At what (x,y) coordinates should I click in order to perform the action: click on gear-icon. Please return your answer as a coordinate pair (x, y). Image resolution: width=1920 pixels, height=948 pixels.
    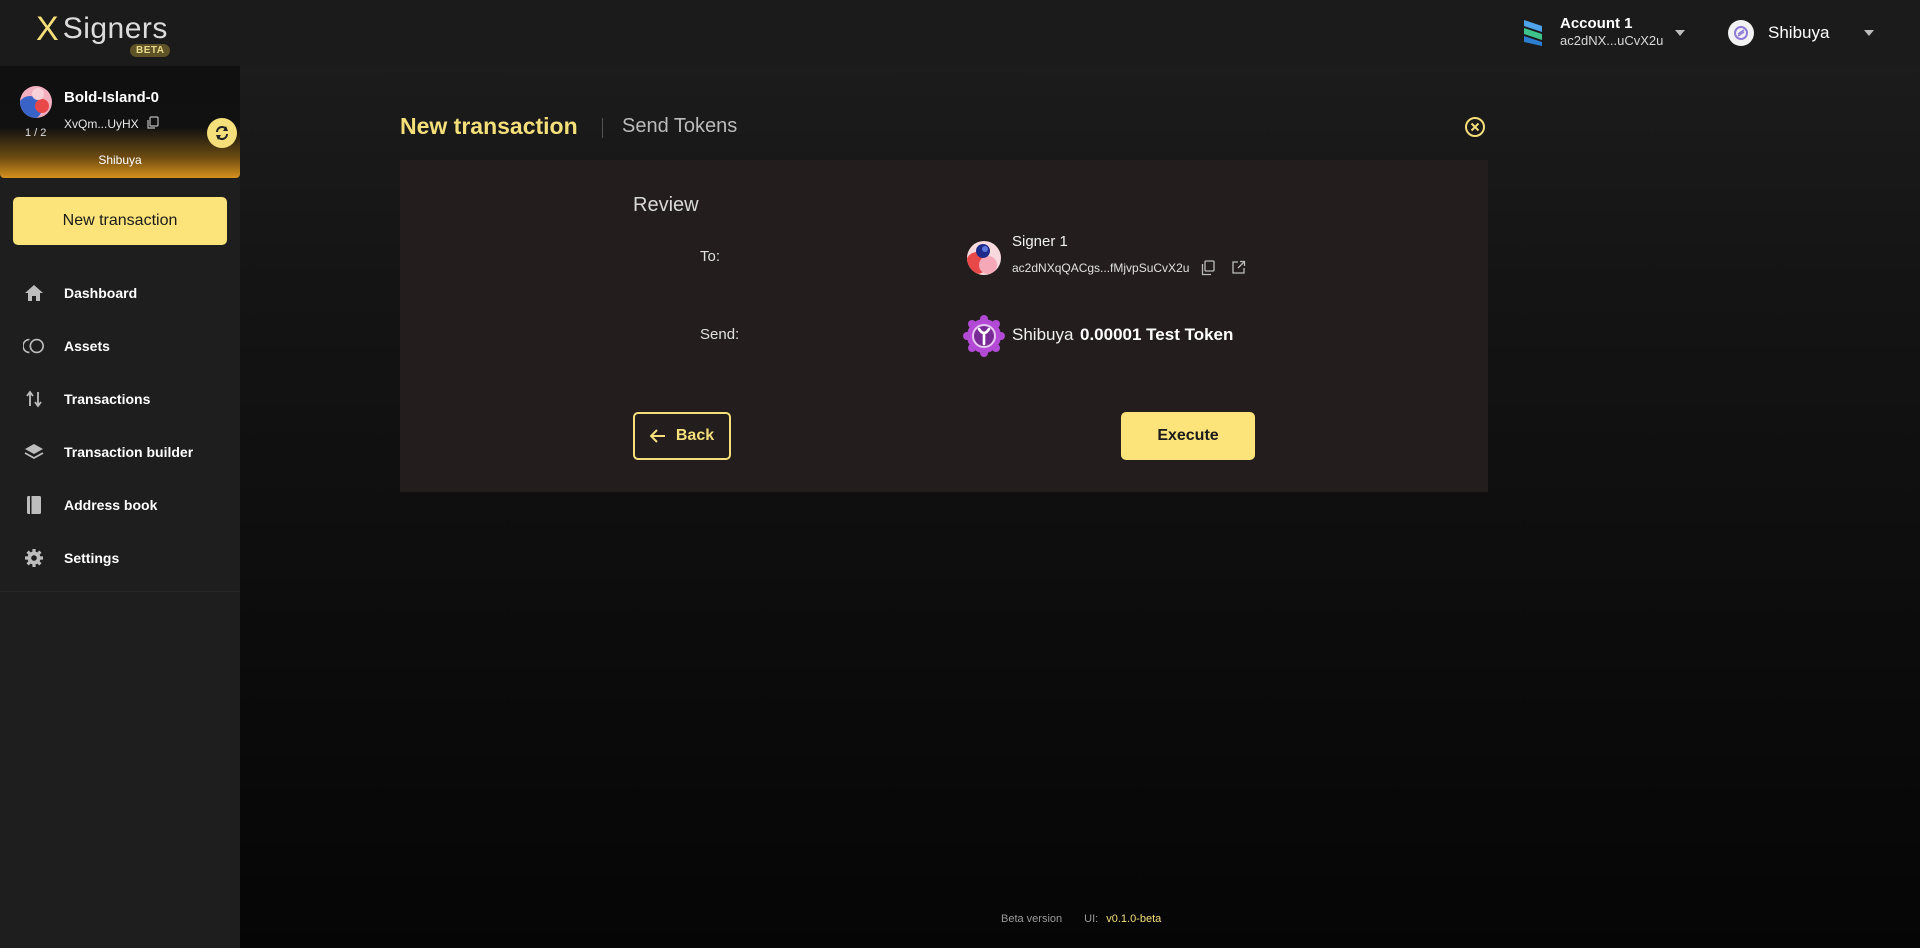
    Looking at the image, I should click on (34, 558).